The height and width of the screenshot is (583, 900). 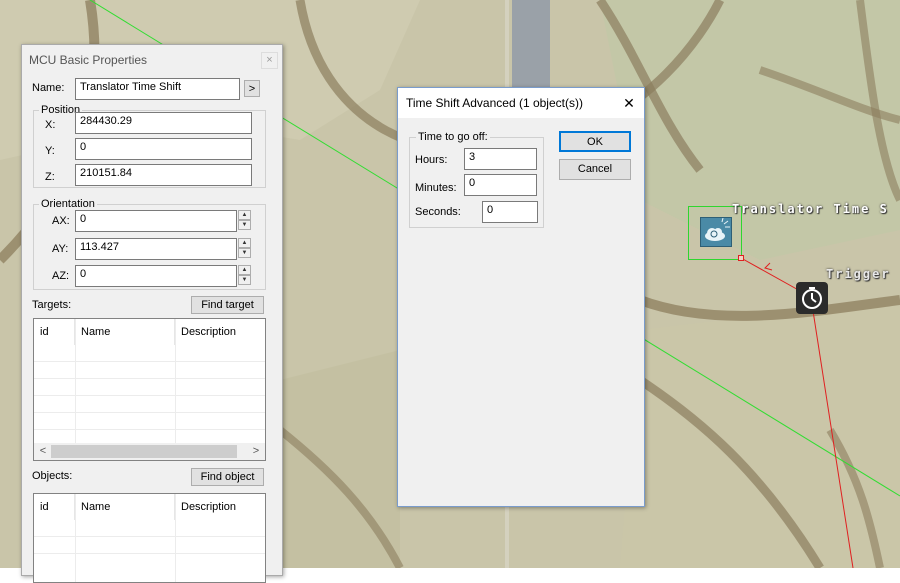 What do you see at coordinates (256, 451) in the screenshot?
I see `scroll-right-button: >` at bounding box center [256, 451].